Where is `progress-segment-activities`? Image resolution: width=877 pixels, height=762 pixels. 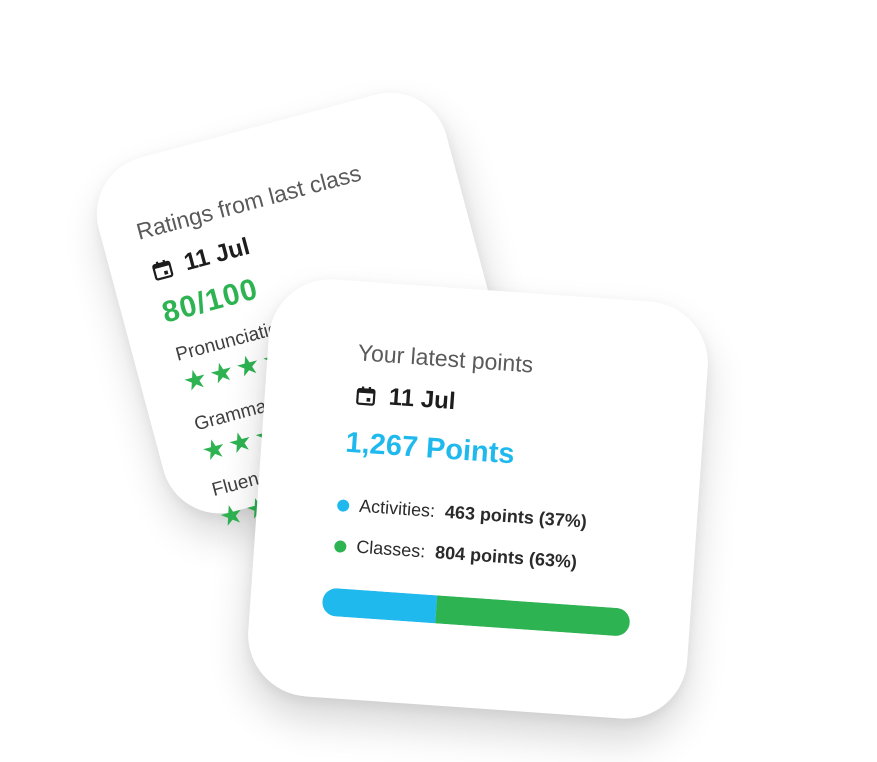 progress-segment-activities is located at coordinates (379, 605).